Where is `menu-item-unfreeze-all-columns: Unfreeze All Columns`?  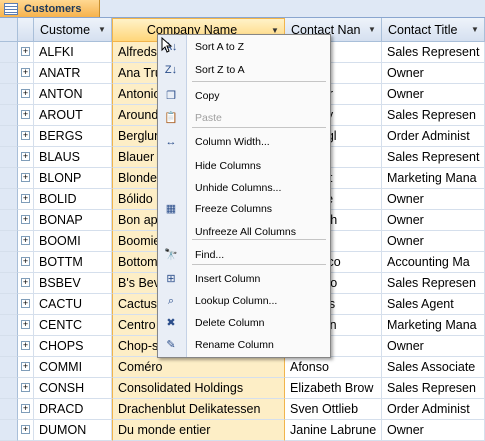
menu-item-unfreeze-all-columns: Unfreeze All Columns is located at coordinates (244, 232).